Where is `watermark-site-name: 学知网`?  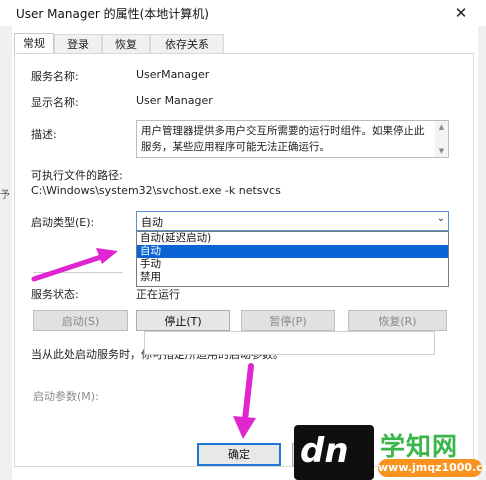 watermark-site-name: 学知网 is located at coordinates (419, 446).